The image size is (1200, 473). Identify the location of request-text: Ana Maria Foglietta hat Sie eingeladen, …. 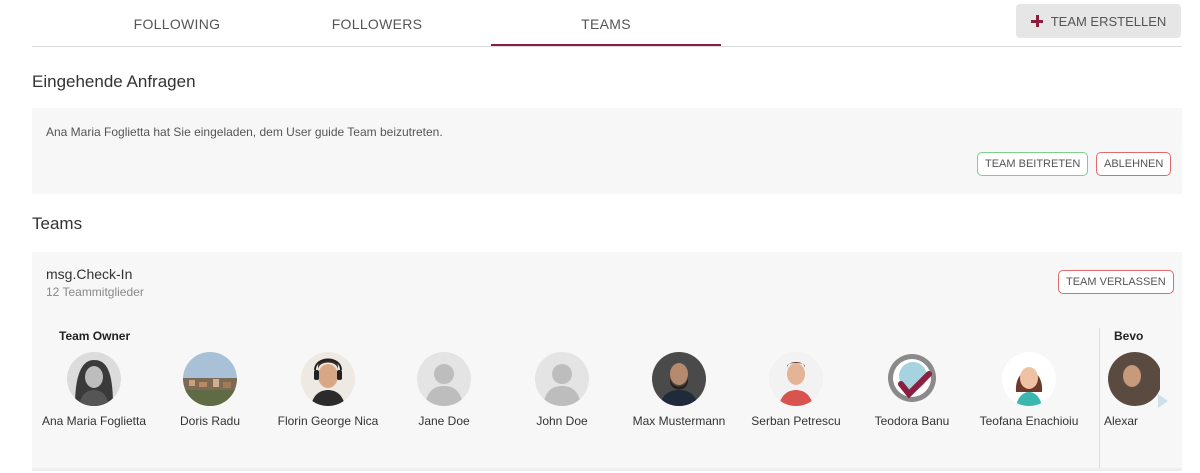
(244, 132).